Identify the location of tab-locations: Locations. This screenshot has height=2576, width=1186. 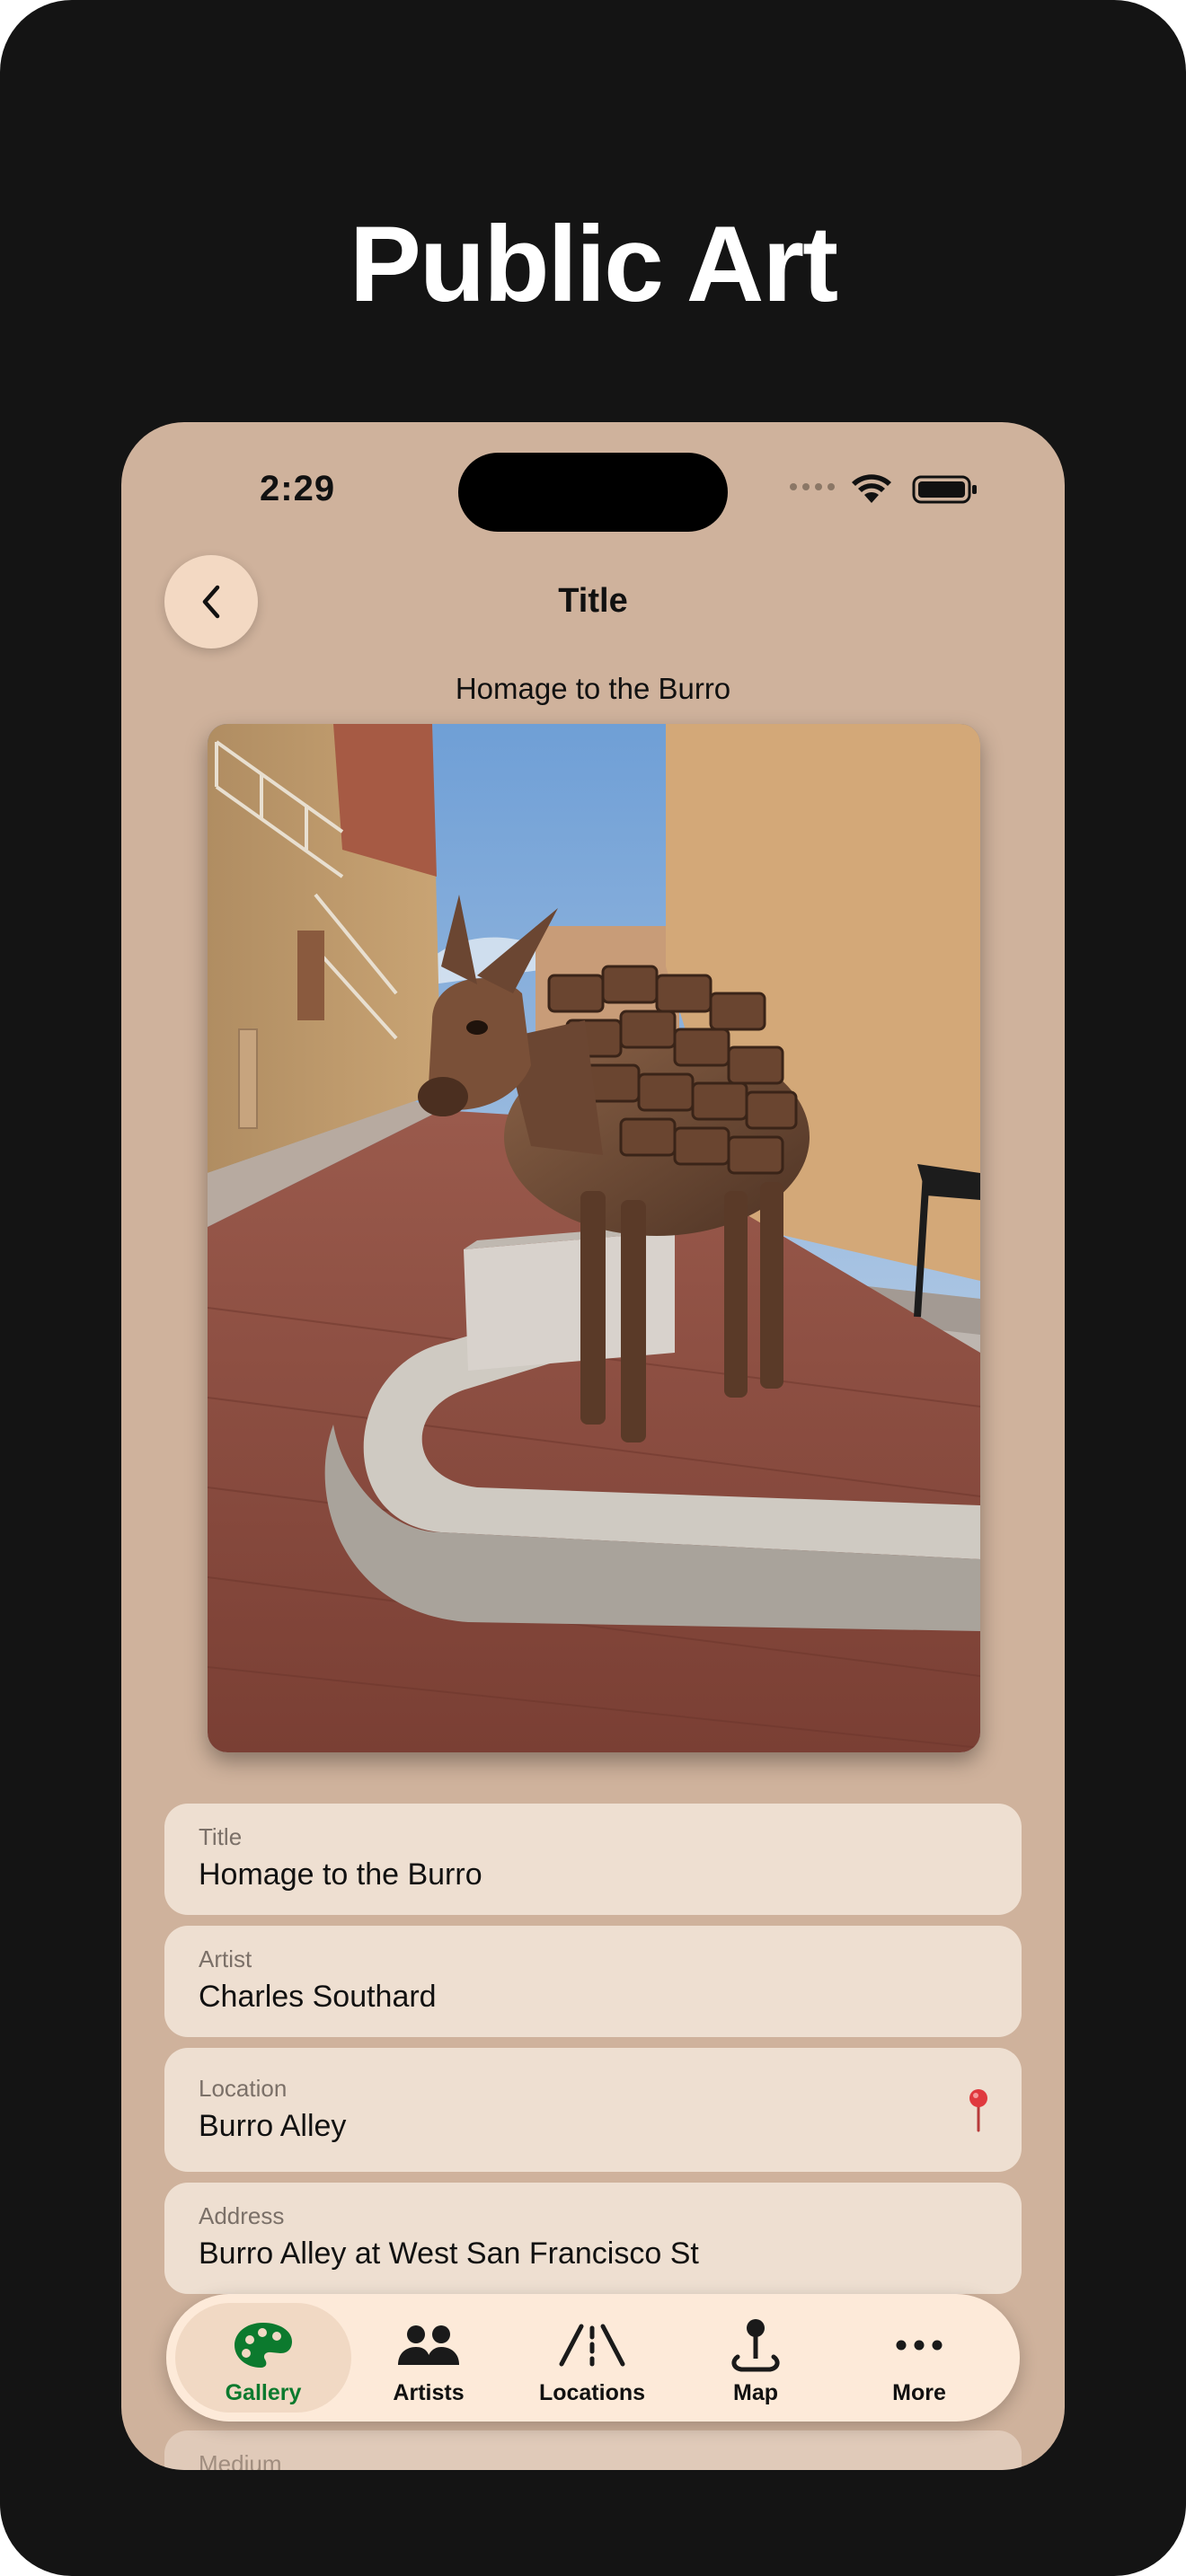
(592, 2358).